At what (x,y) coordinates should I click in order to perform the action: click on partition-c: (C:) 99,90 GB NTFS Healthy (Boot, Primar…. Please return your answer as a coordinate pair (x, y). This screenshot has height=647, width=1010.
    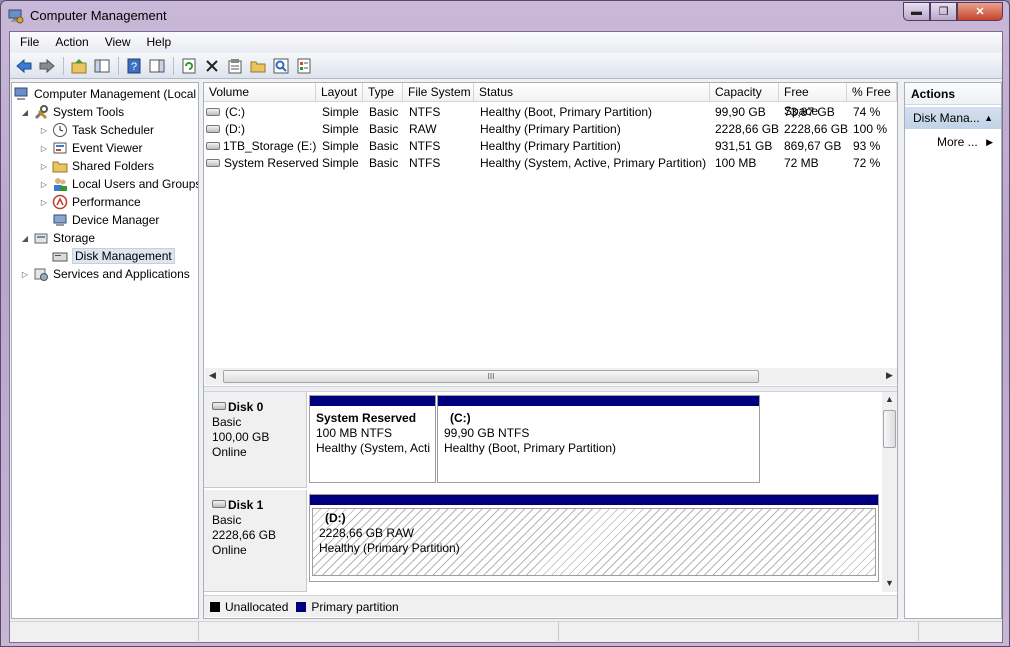
    Looking at the image, I should click on (598, 439).